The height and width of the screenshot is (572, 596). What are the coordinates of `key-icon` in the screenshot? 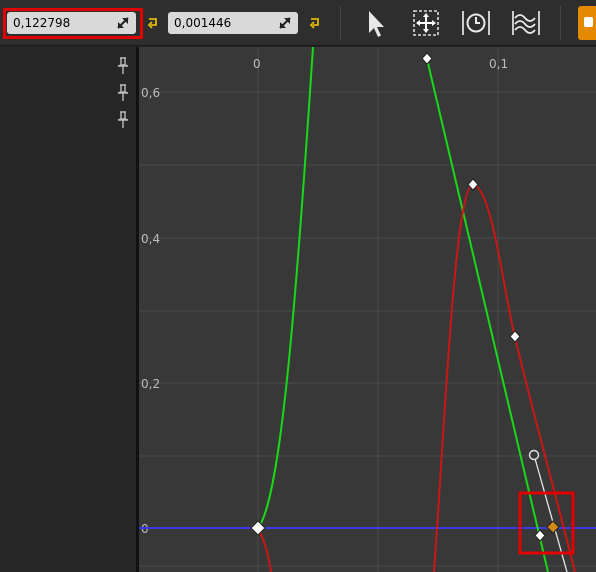 It's located at (588, 22).